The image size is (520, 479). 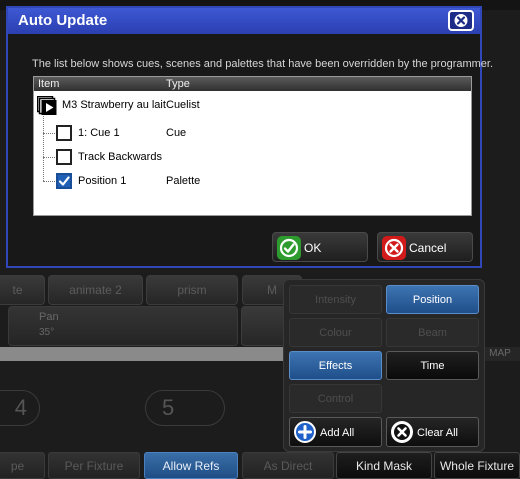 I want to click on bottom-button-label: Allow Refs, so click(x=191, y=465).